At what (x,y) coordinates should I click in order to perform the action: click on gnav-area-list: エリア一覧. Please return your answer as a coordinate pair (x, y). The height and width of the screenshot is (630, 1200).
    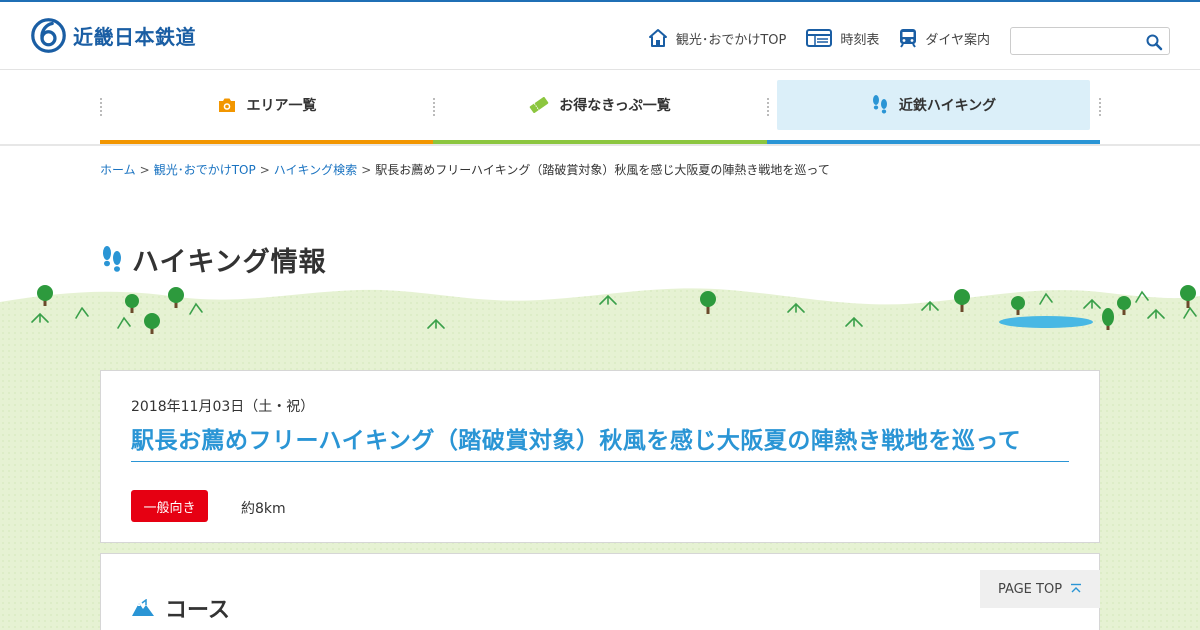
    Looking at the image, I should click on (266, 112).